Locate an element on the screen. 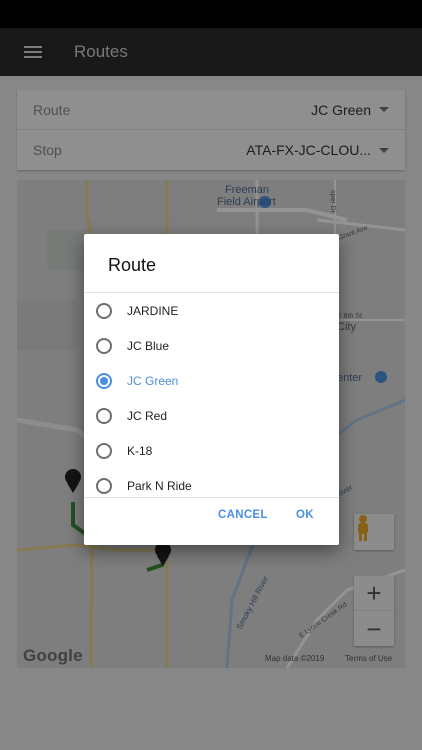 This screenshot has height=750, width=422. route-option-label: JC Blue is located at coordinates (148, 345).